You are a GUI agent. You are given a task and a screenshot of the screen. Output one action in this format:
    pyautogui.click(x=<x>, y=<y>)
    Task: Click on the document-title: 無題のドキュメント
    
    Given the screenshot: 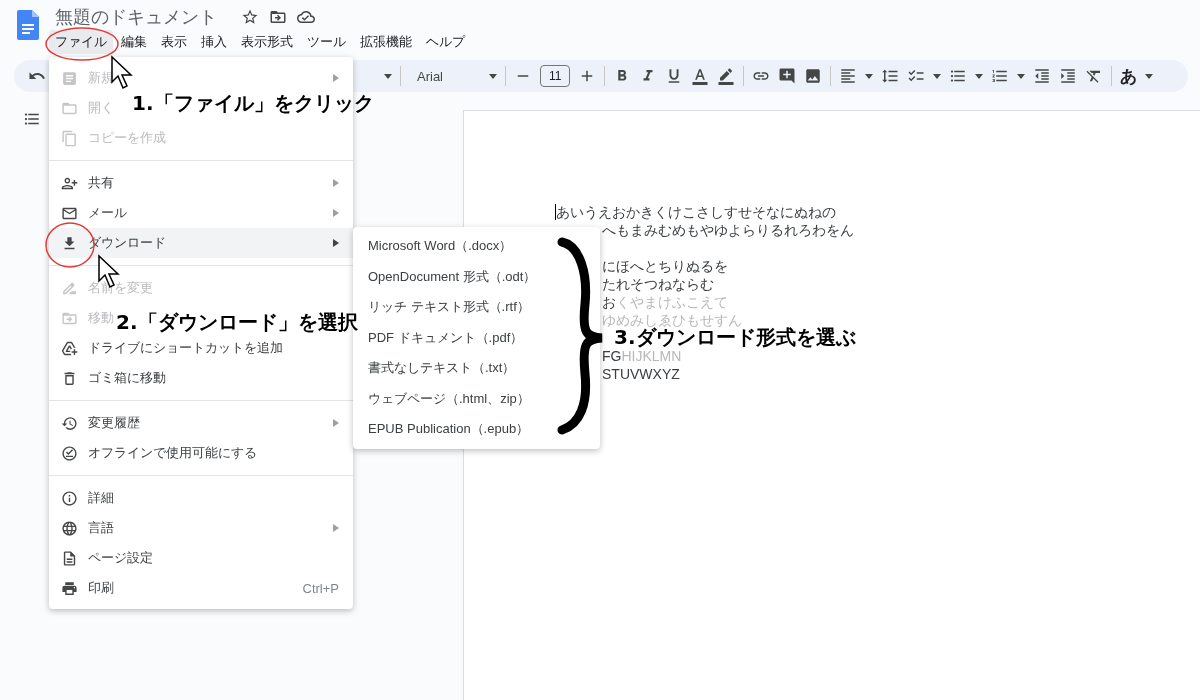 What is the action you would take?
    pyautogui.click(x=136, y=17)
    